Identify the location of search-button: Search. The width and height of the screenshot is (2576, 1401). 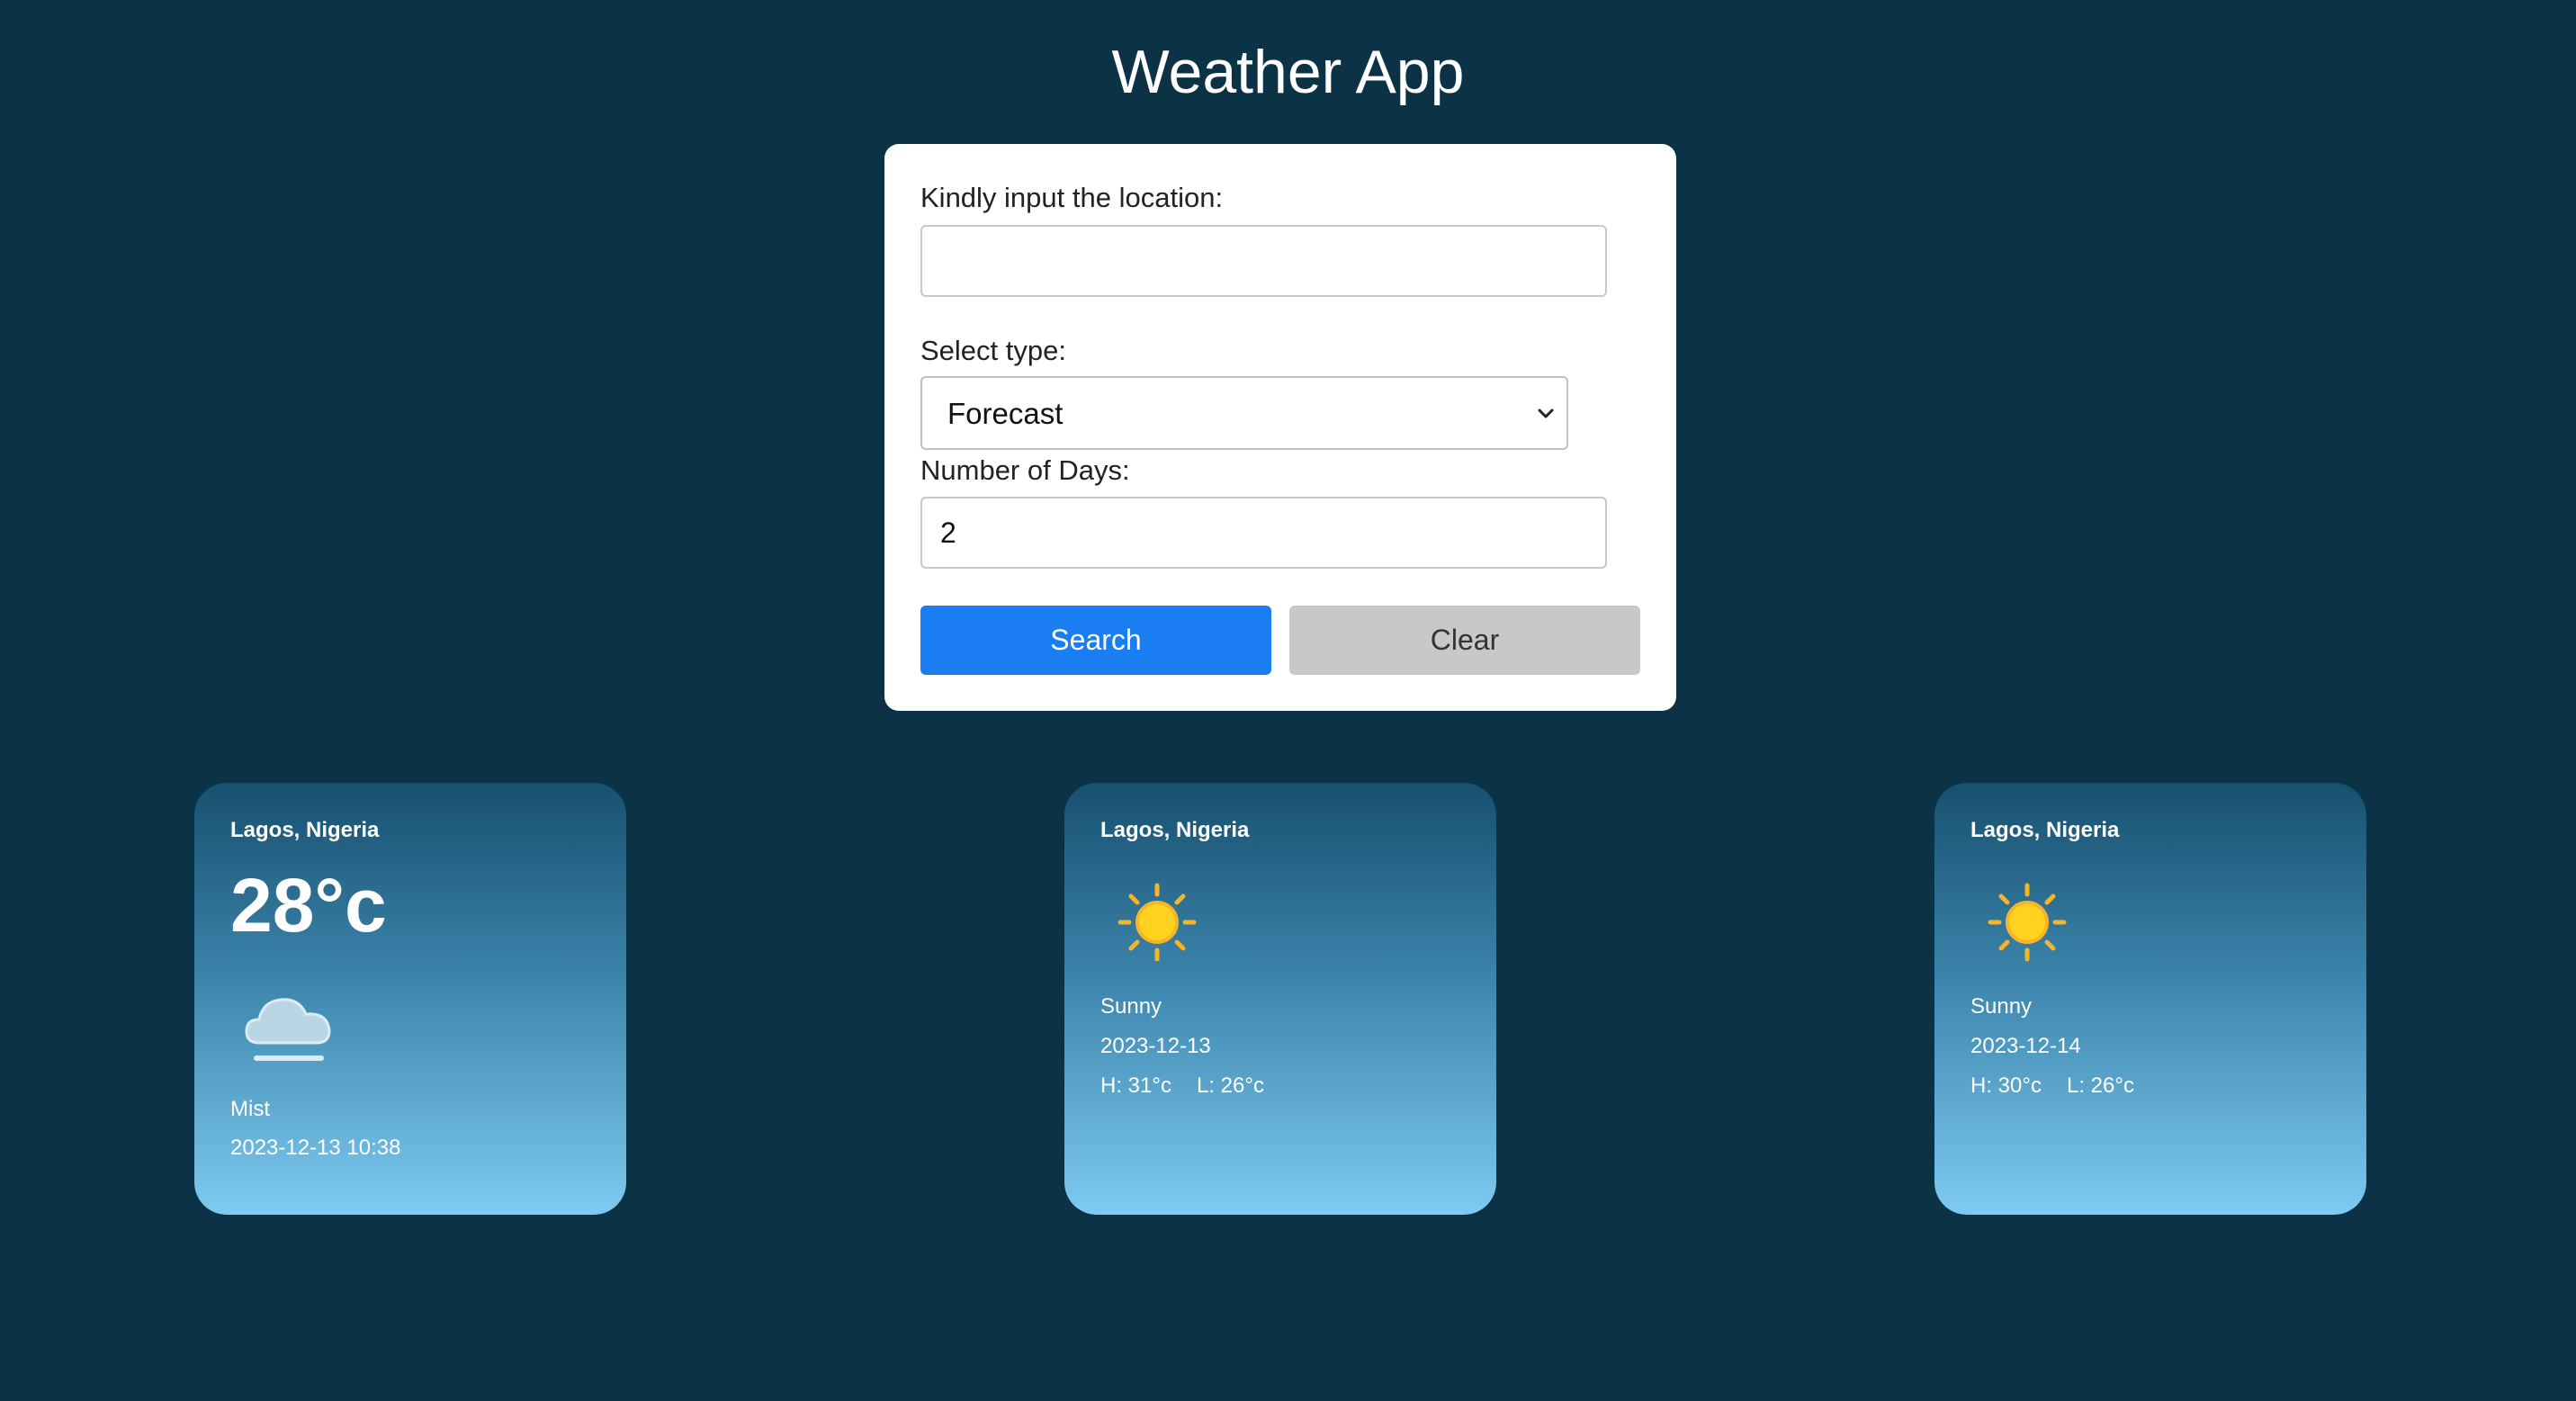
(1096, 640).